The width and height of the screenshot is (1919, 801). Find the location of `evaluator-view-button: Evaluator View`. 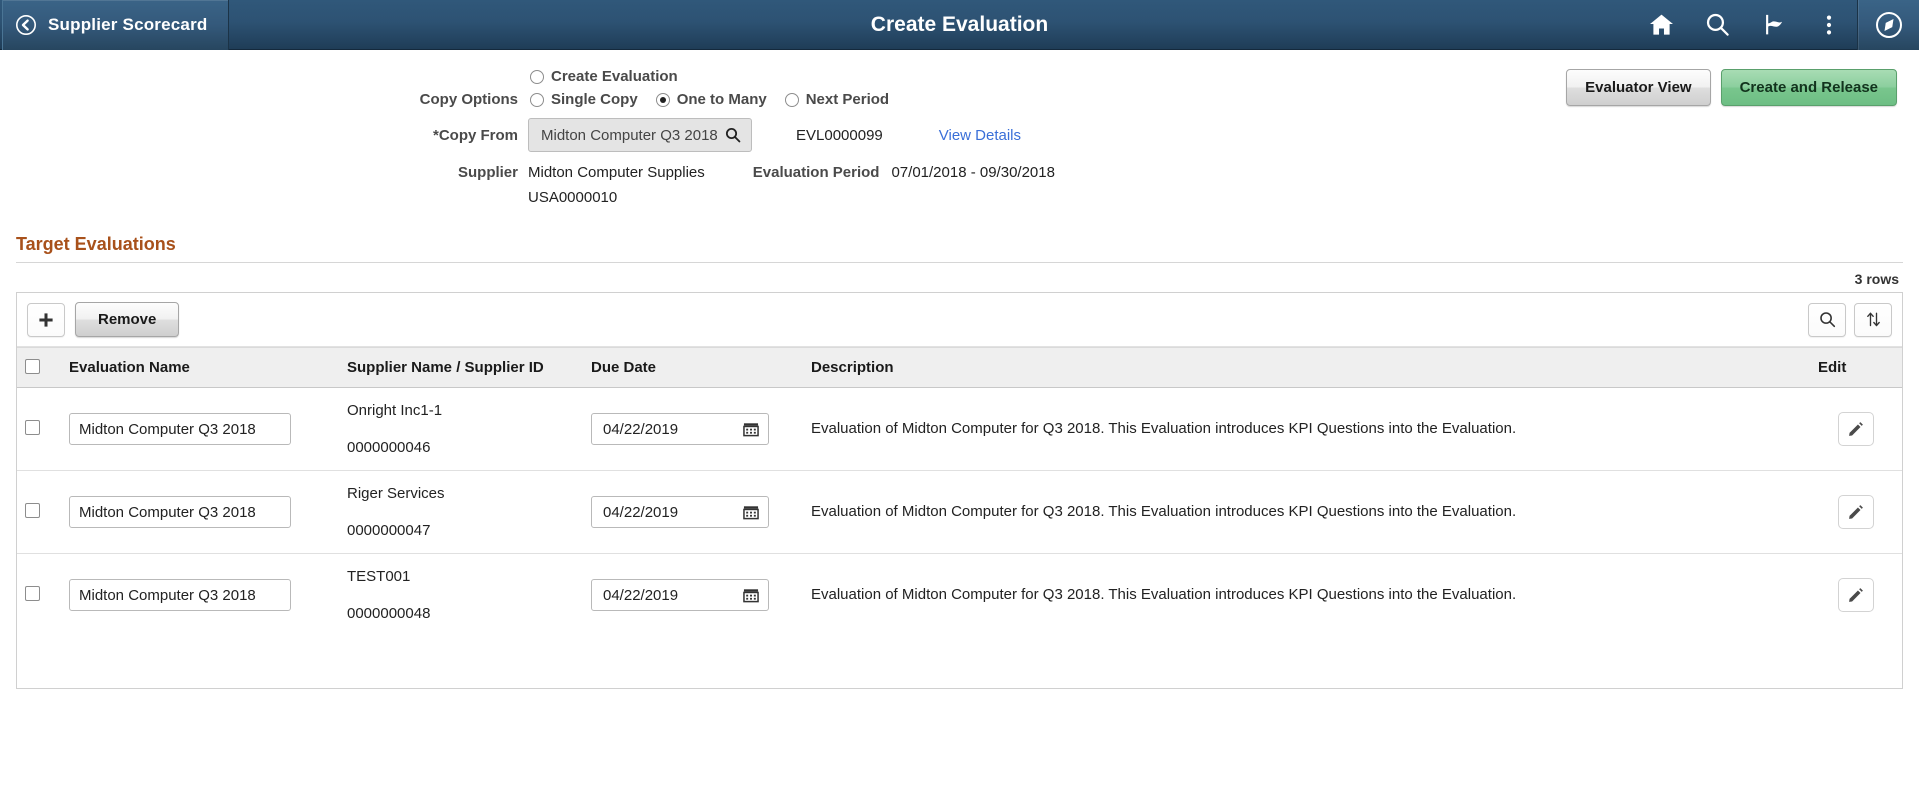

evaluator-view-button: Evaluator View is located at coordinates (1638, 87).